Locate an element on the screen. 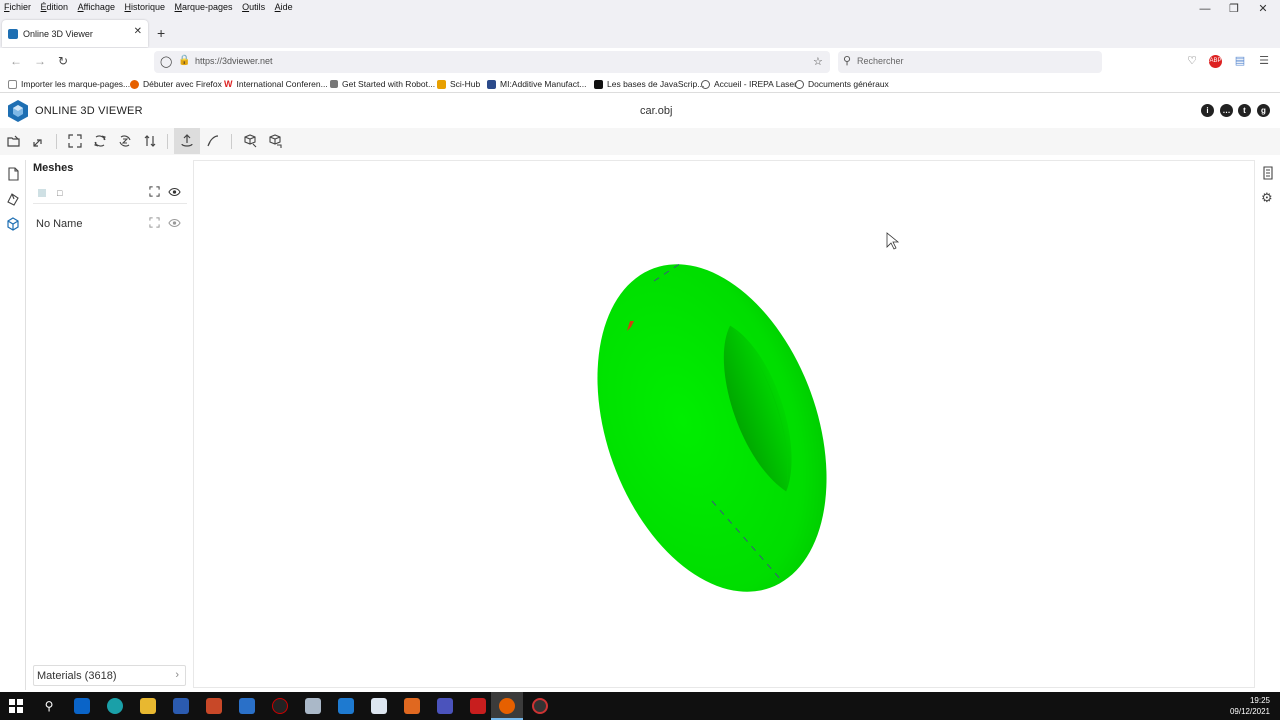 The height and width of the screenshot is (720, 1280). mouse-cursor-icon is located at coordinates (893, 241).